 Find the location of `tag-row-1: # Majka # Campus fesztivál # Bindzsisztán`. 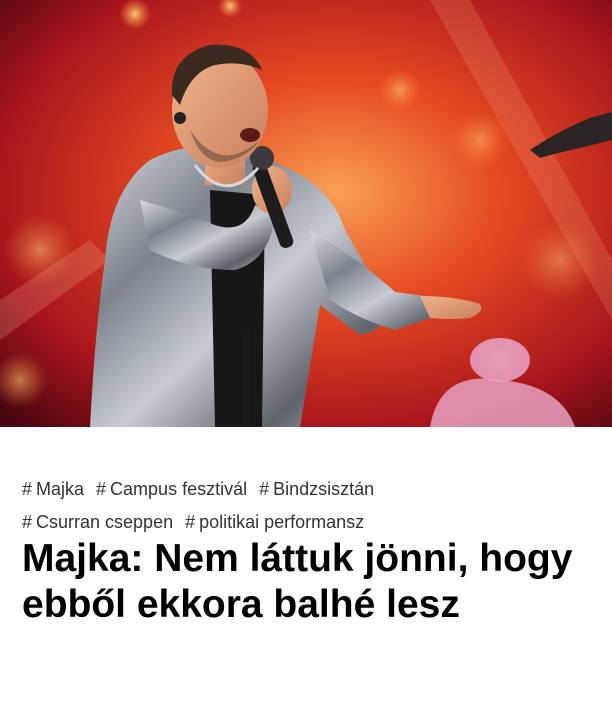

tag-row-1: # Majka # Campus fesztivál # Bindzsisztán is located at coordinates (307, 489).